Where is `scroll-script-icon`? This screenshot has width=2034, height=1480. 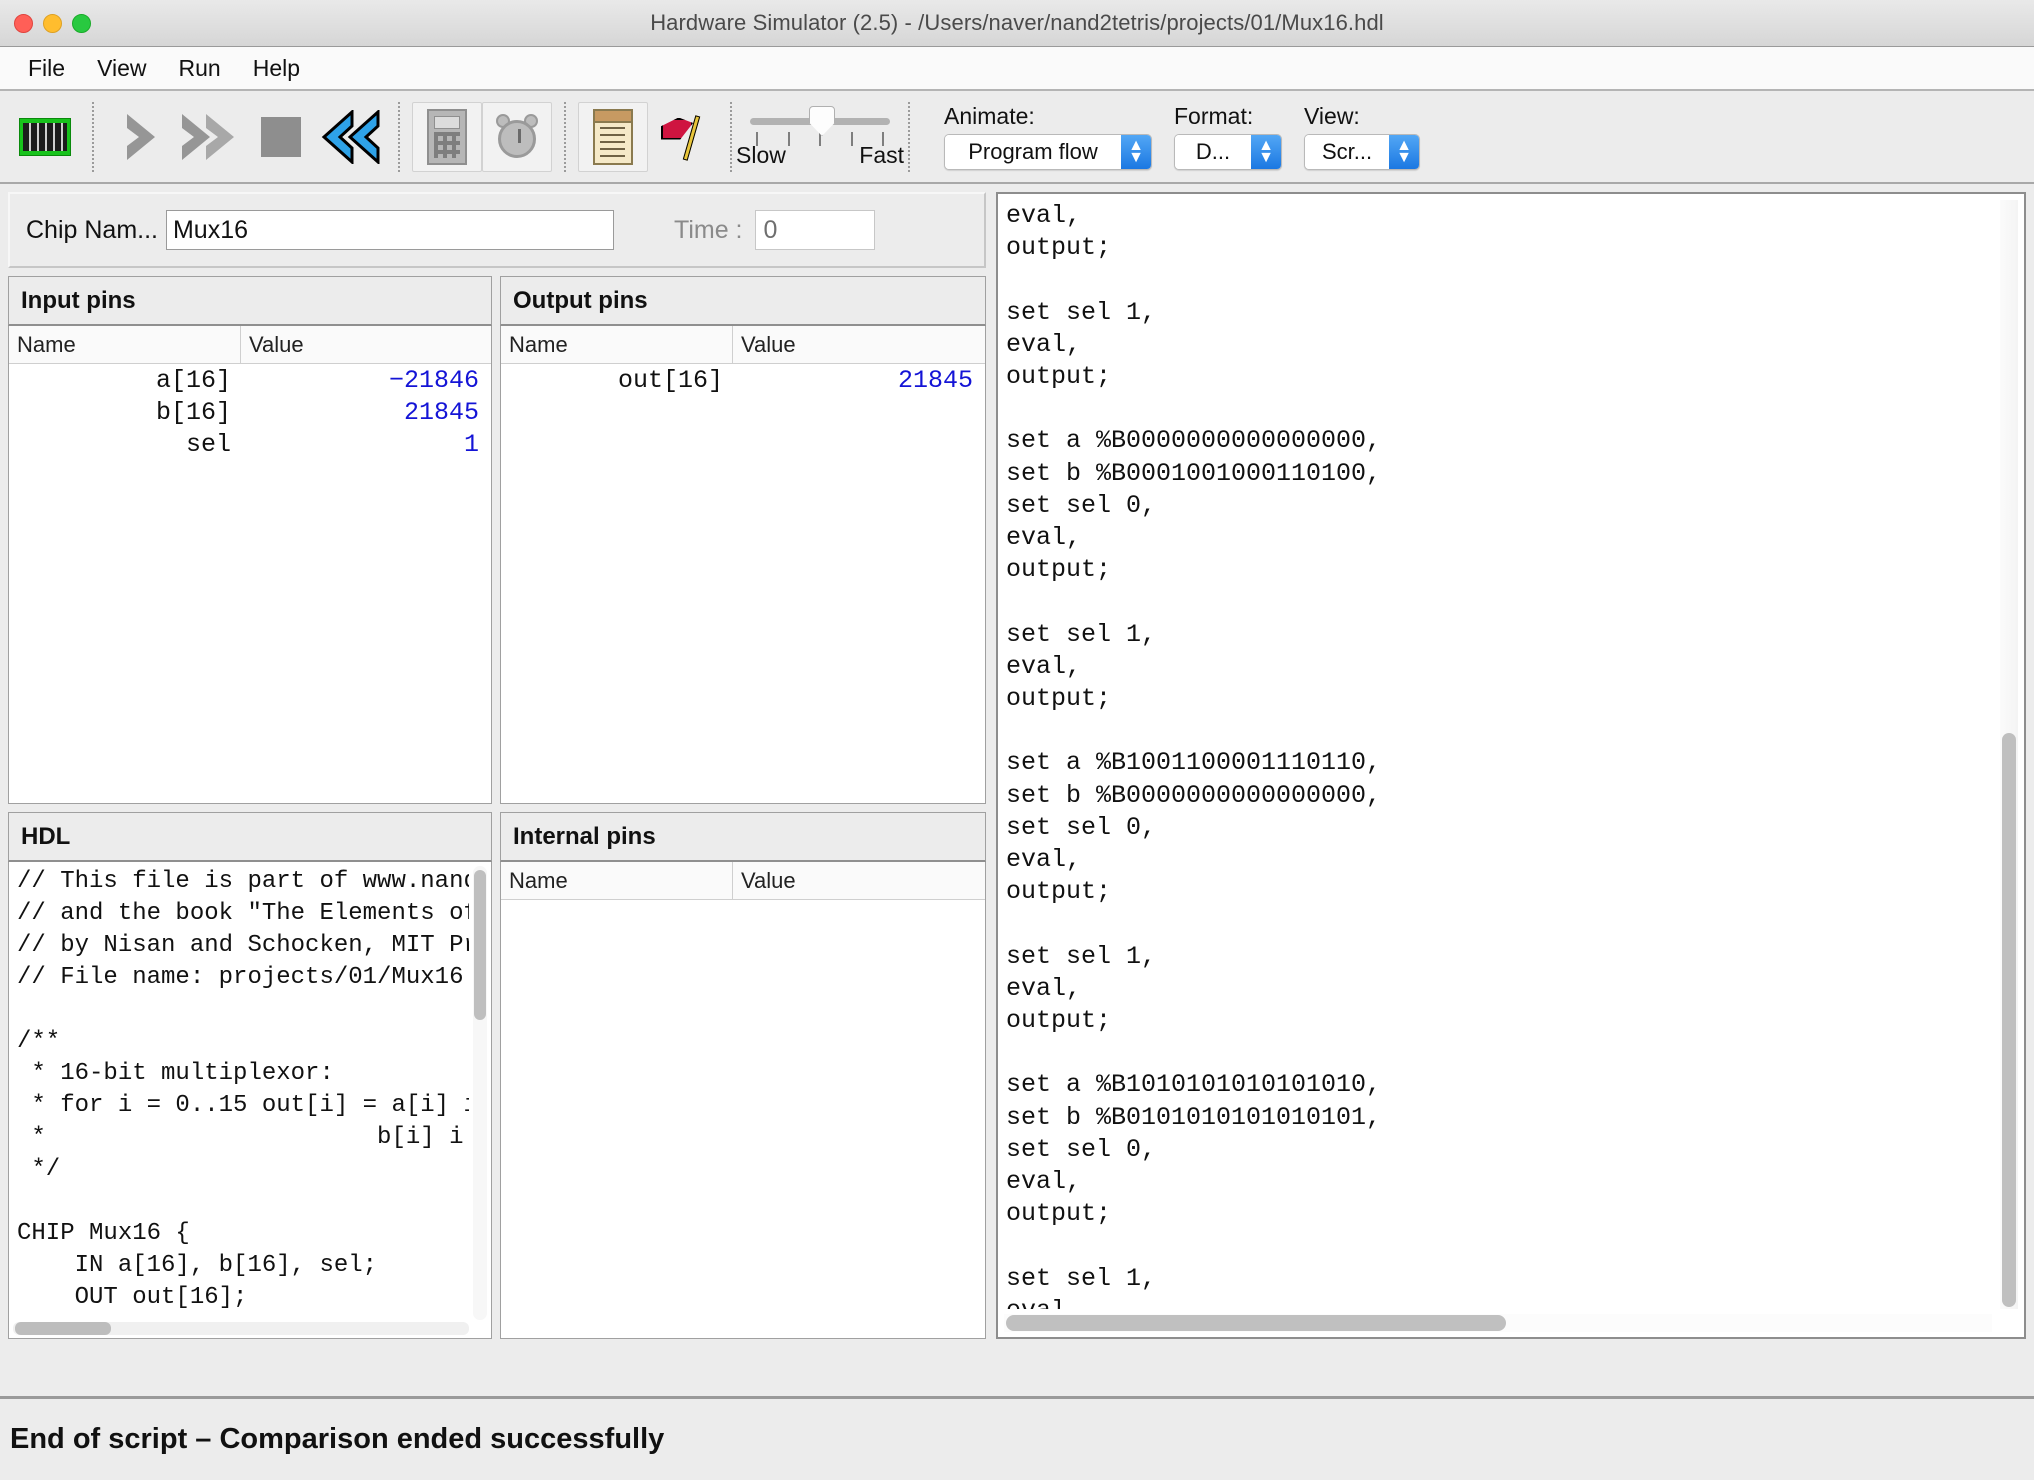
scroll-script-icon is located at coordinates (613, 136).